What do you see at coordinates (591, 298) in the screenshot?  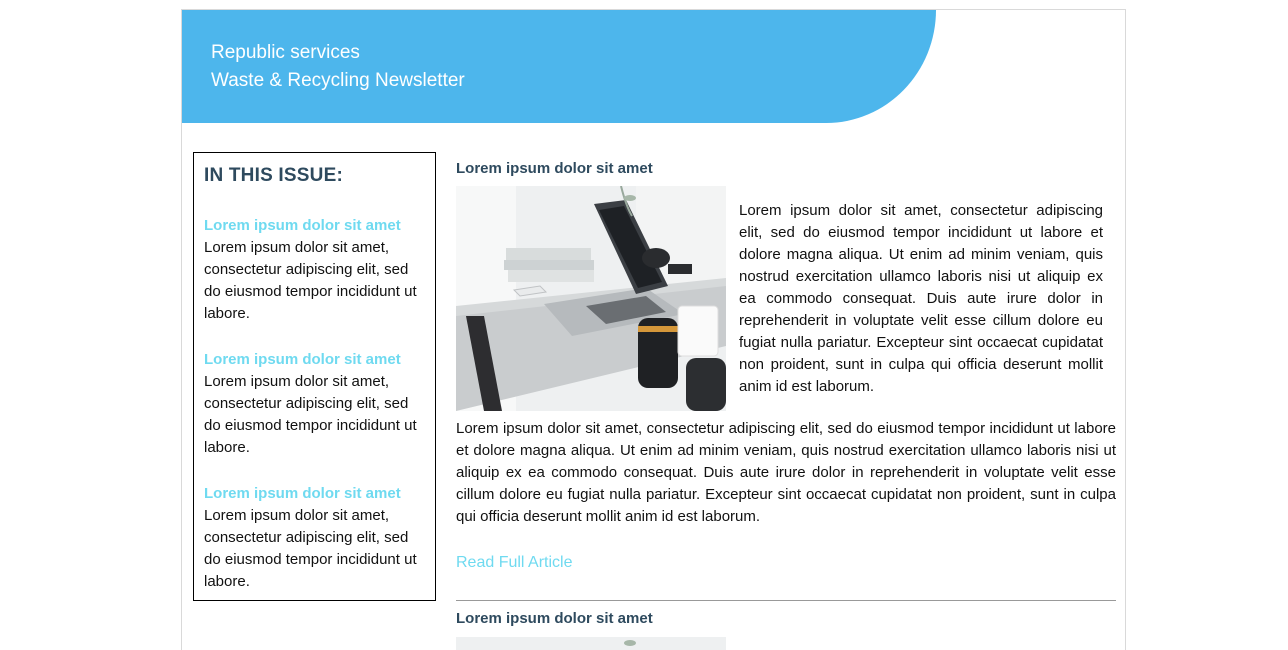 I see `laptop-desk-photo` at bounding box center [591, 298].